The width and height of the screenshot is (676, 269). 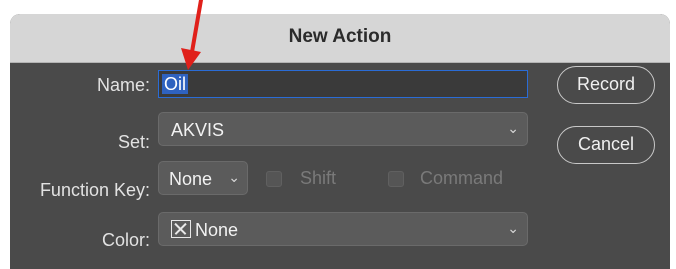 What do you see at coordinates (191, 179) in the screenshot?
I see `function-key-select-value: None` at bounding box center [191, 179].